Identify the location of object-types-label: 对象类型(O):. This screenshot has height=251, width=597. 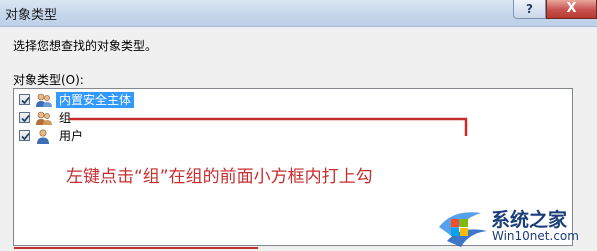
(48, 80).